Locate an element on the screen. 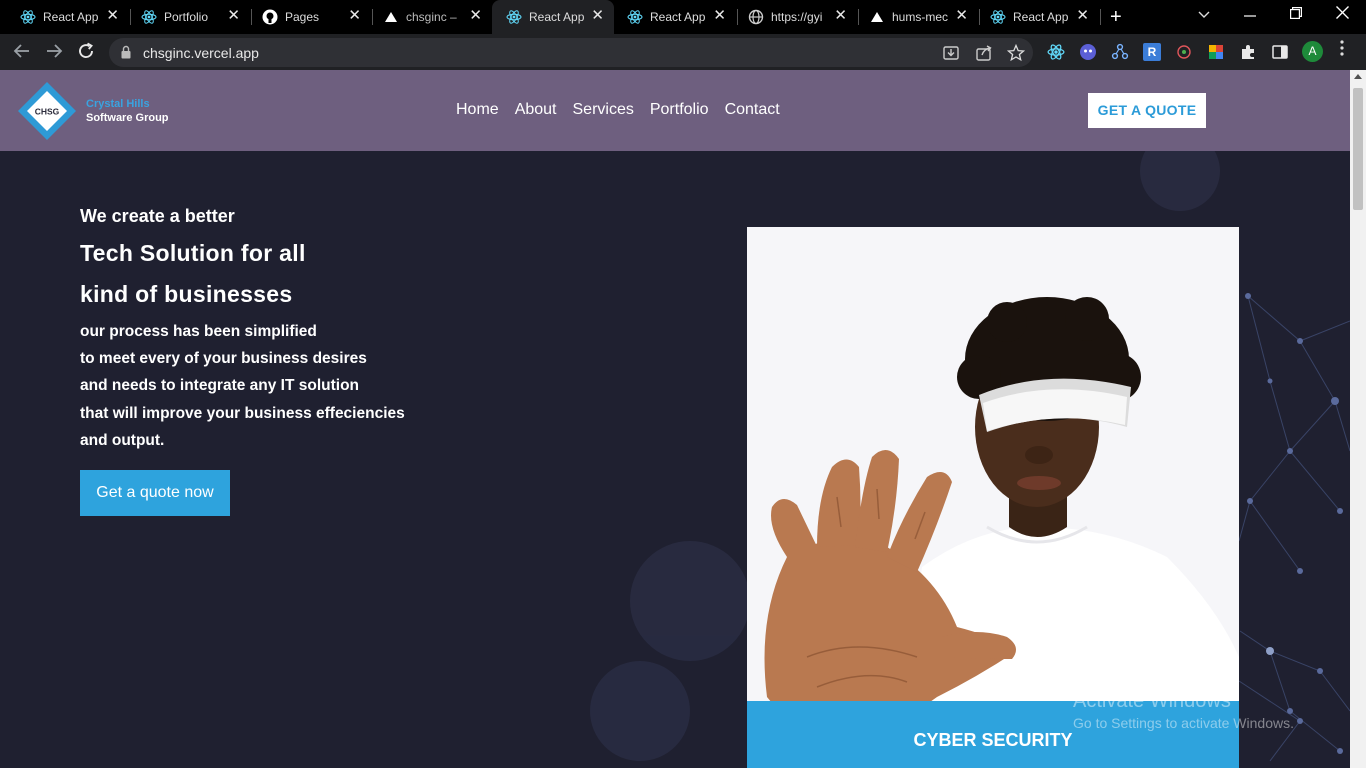 This screenshot has width=1366, height=768. tab-label: chsginc – ( is located at coordinates (432, 17).